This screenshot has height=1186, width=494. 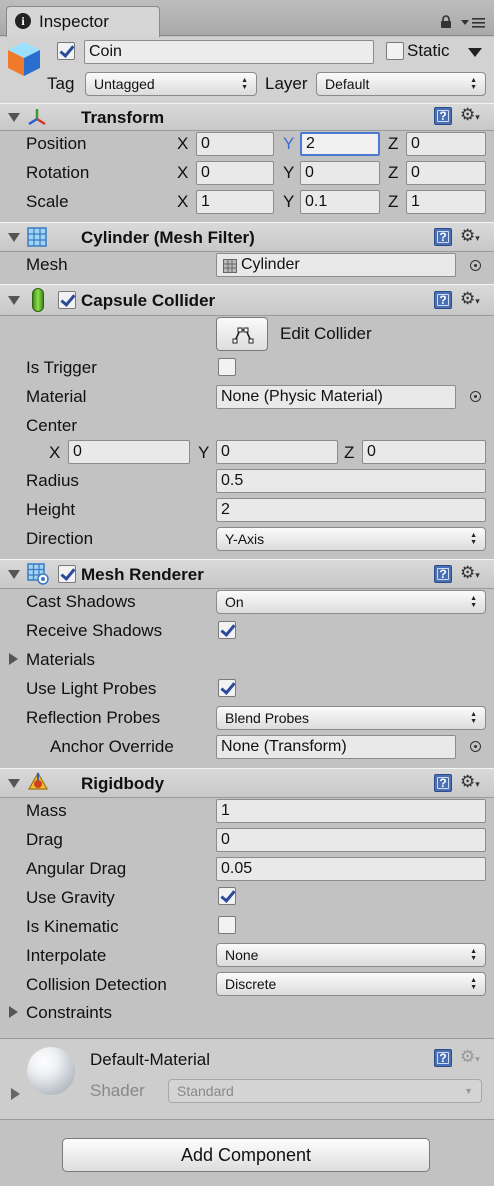 What do you see at coordinates (475, 396) in the screenshot?
I see `material-picker-icon` at bounding box center [475, 396].